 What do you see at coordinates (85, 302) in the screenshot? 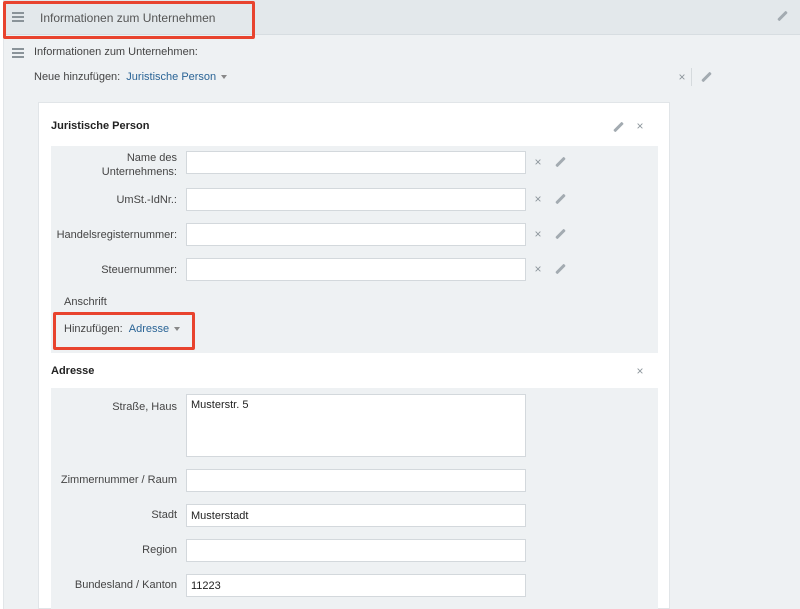
I see `address-section-label: Anschrift` at bounding box center [85, 302].